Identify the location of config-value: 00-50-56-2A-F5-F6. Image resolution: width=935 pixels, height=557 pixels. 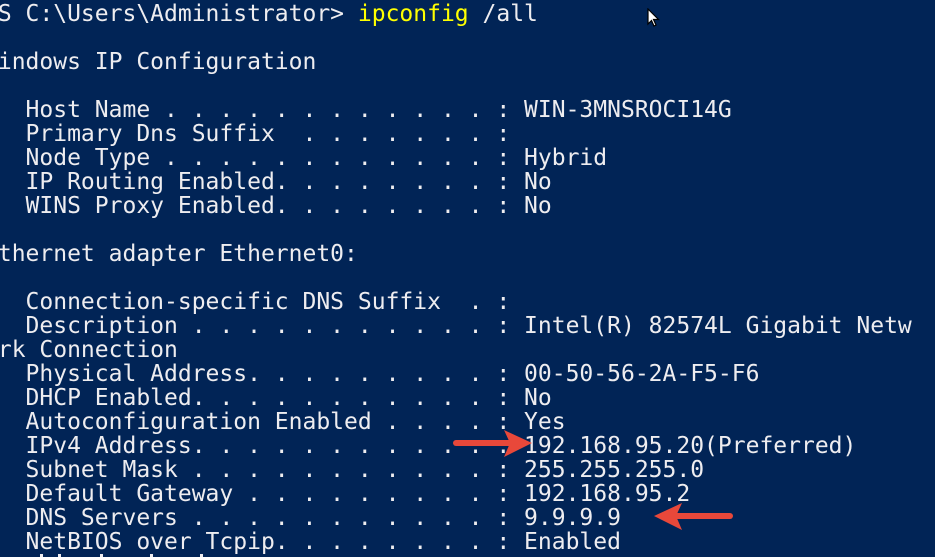
(642, 374).